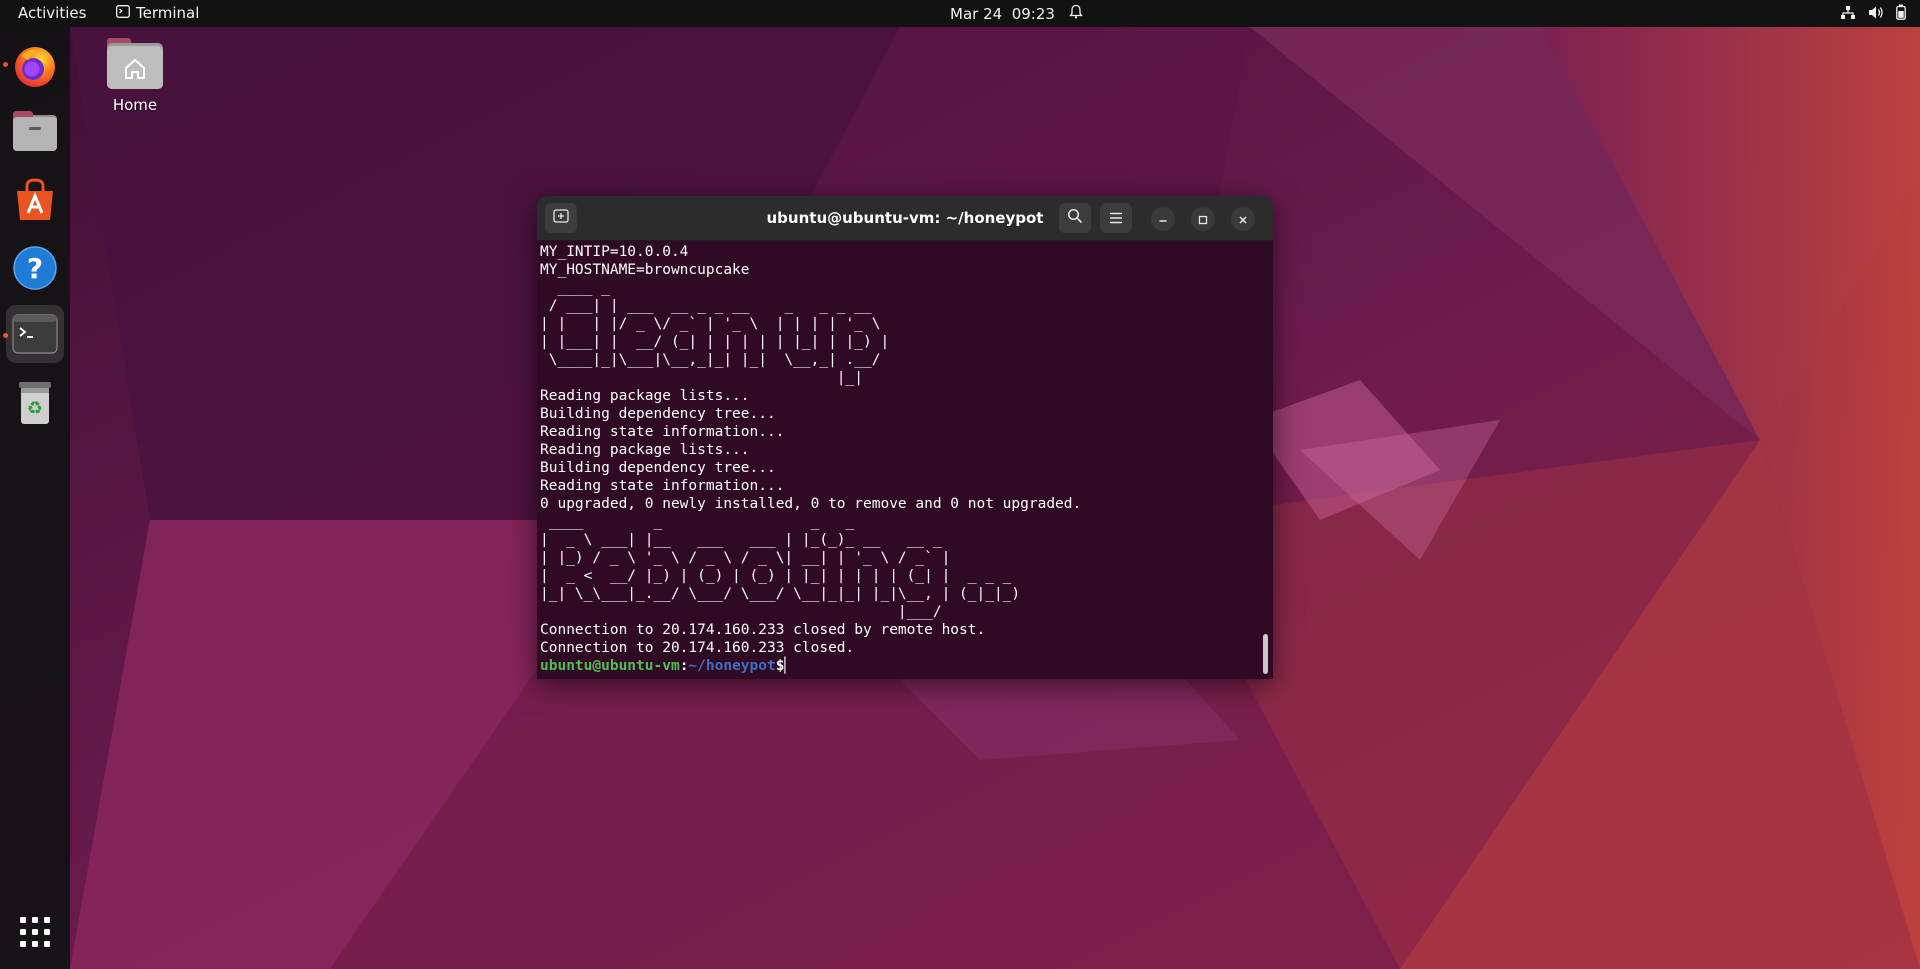 The height and width of the screenshot is (969, 1920). I want to click on home-folder-label: Home, so click(135, 105).